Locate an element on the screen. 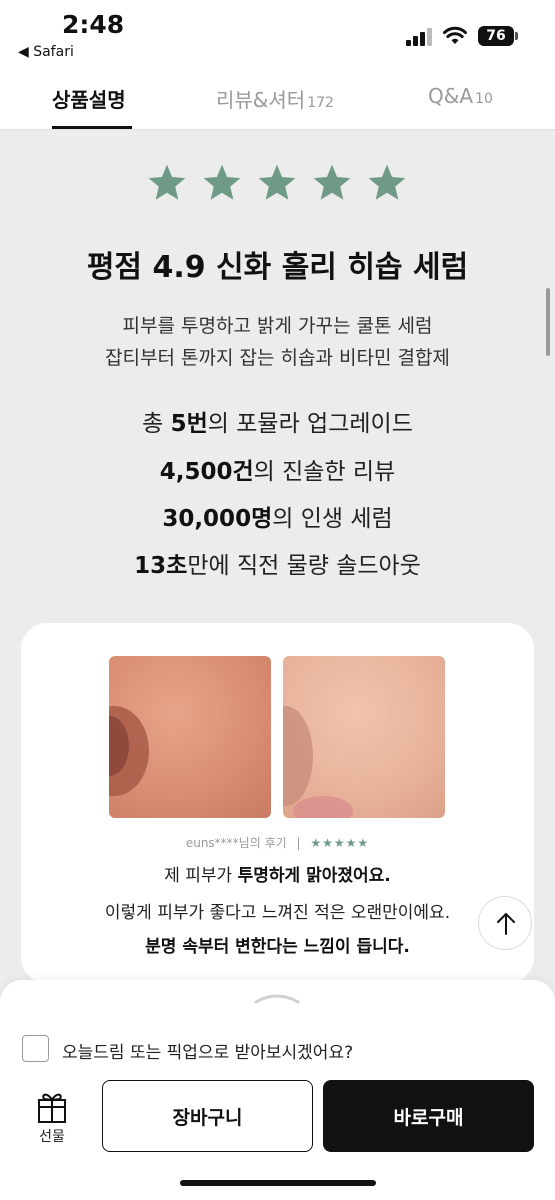 The width and height of the screenshot is (555, 1200). add-to-cart-button: 장바구니 is located at coordinates (207, 1116).